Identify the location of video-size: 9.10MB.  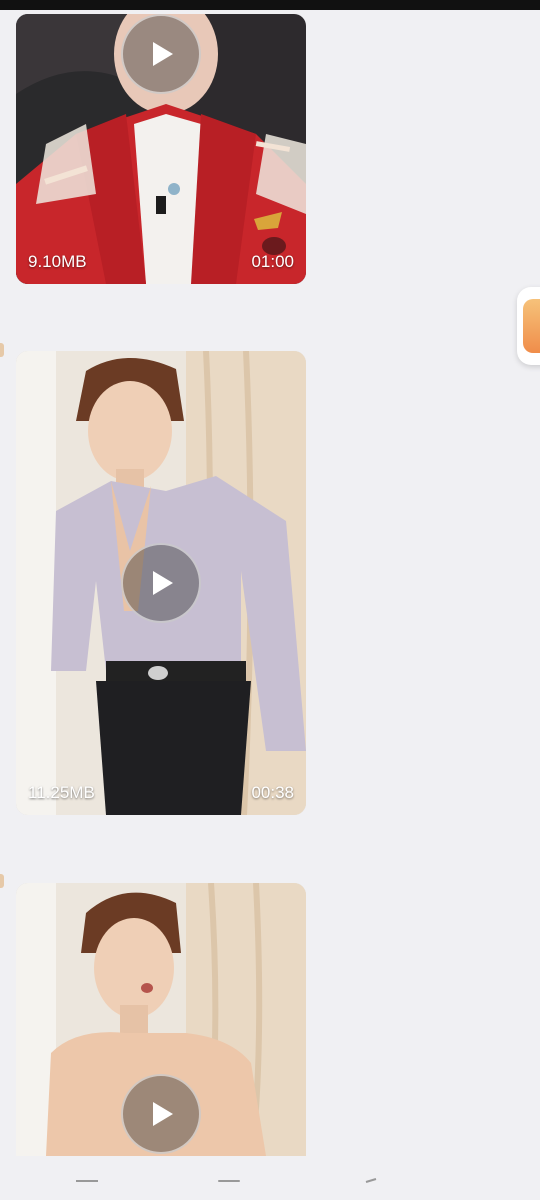
(57, 261).